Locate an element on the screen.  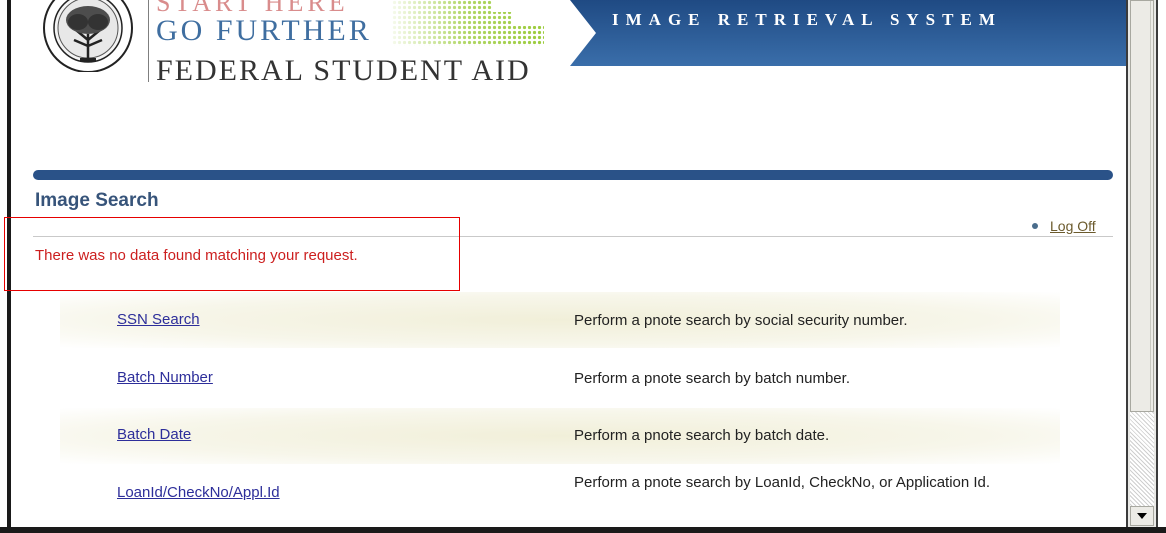
logoff-control: Log Off is located at coordinates (1064, 226).